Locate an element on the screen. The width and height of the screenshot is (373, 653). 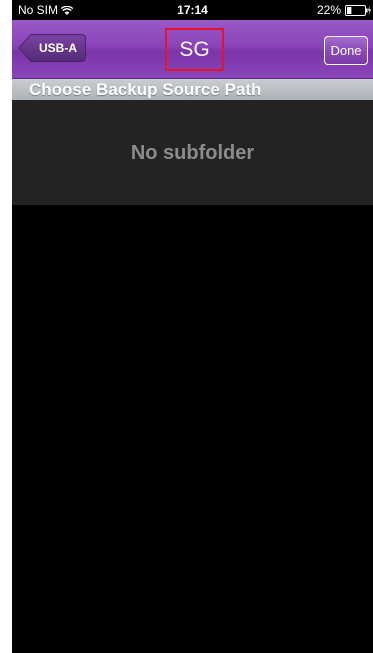
status-bar: No SIM 17:14 22% is located at coordinates (192, 10).